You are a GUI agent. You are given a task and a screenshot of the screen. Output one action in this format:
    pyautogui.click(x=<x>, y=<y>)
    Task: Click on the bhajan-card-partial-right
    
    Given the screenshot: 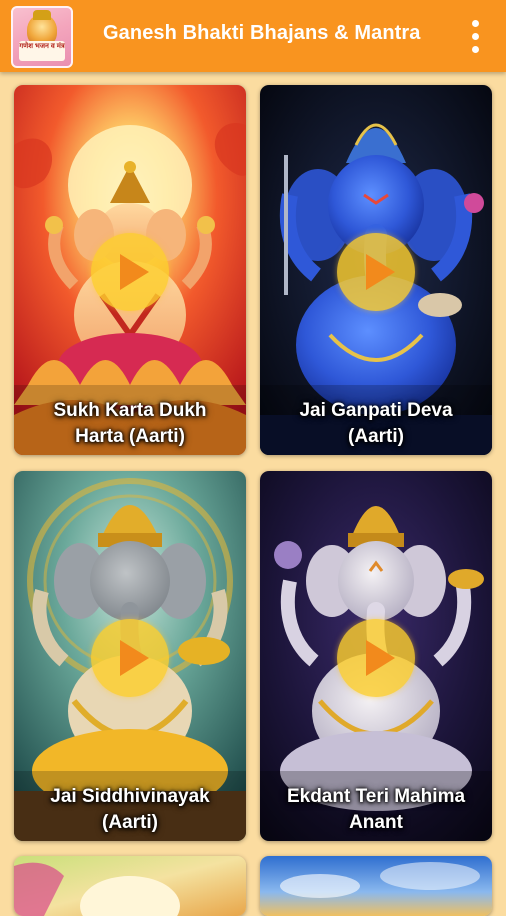 What is the action you would take?
    pyautogui.click(x=376, y=886)
    